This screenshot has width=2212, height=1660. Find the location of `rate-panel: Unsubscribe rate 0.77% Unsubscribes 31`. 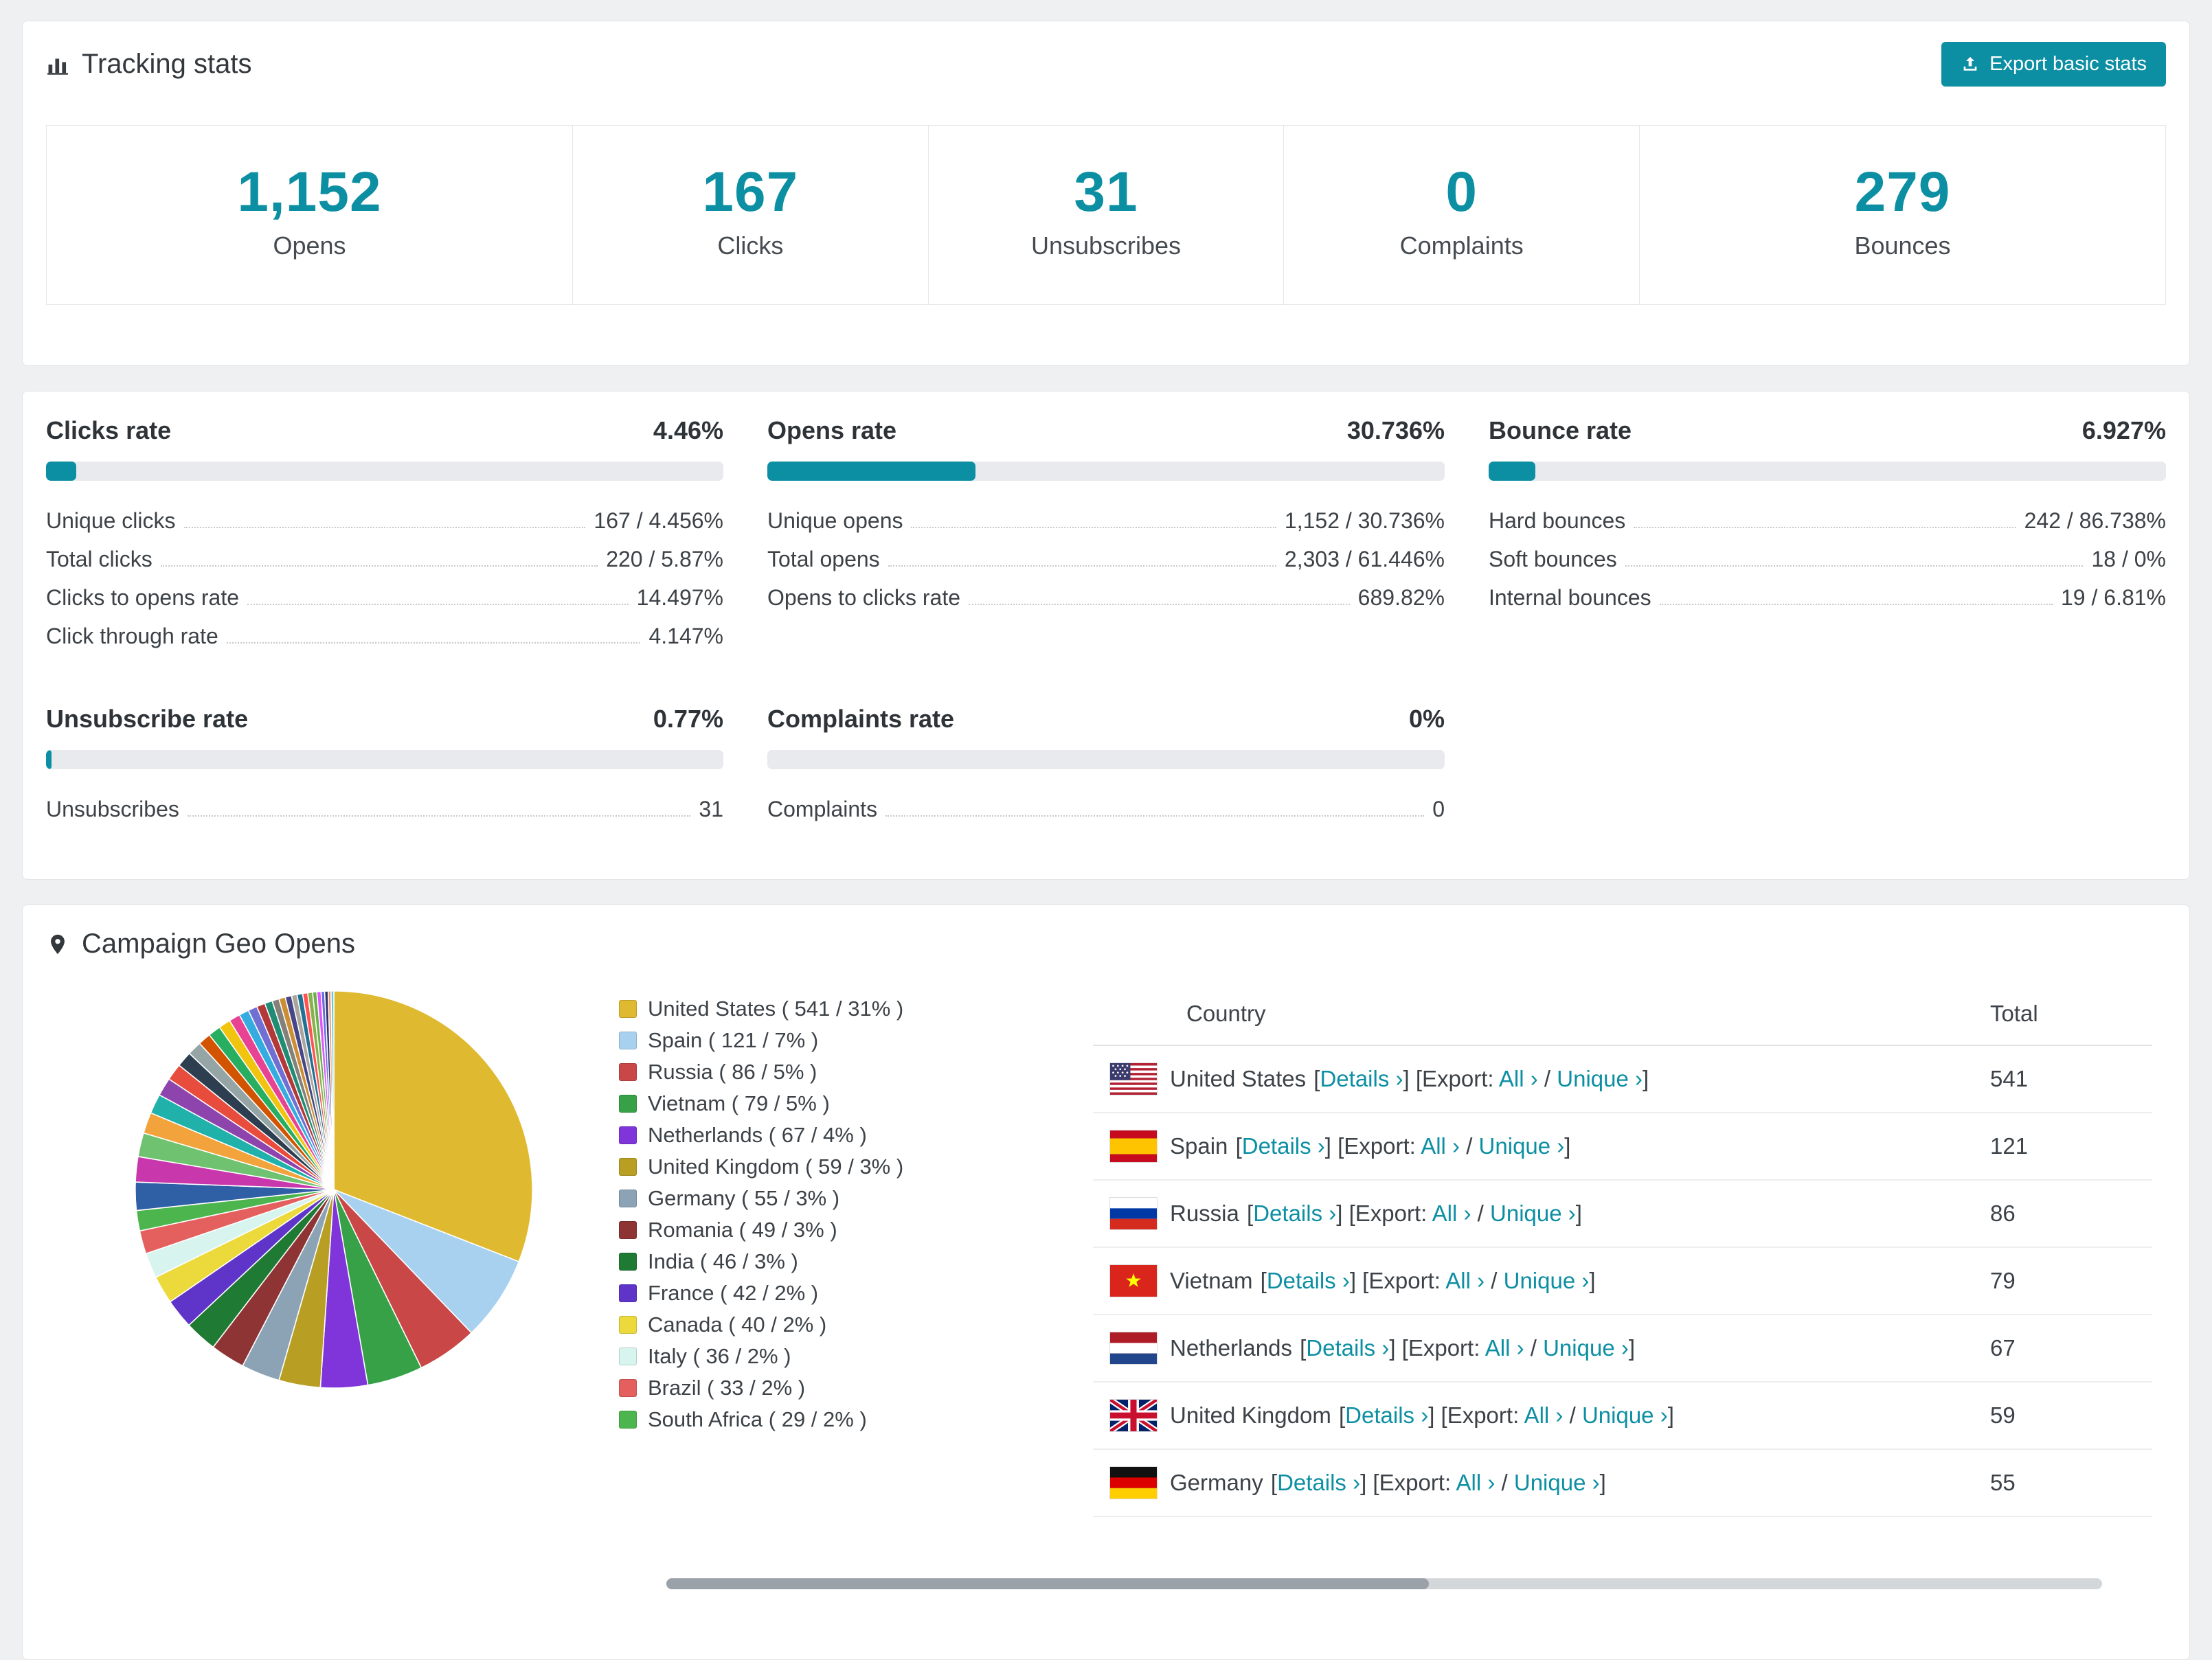

rate-panel: Unsubscribe rate 0.77% Unsubscribes 31 is located at coordinates (384, 767).